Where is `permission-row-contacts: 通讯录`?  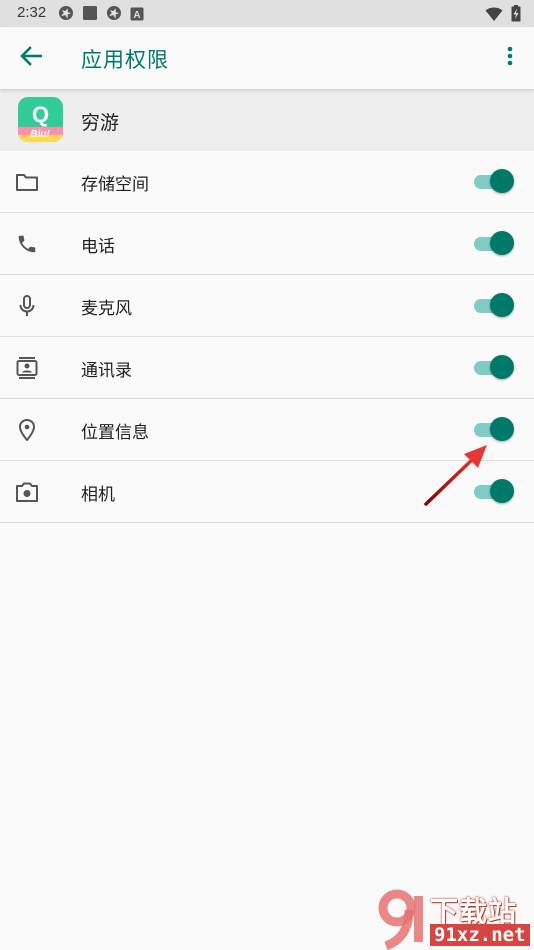
permission-row-contacts: 通讯录 is located at coordinates (267, 368).